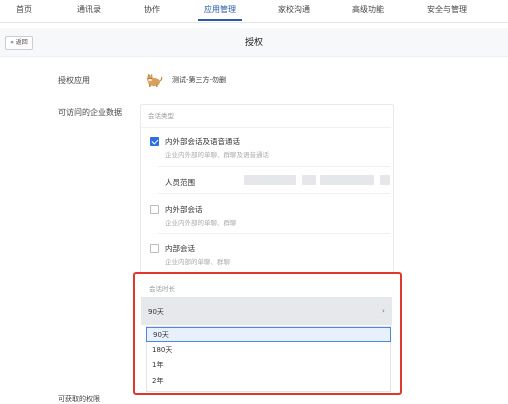 Image resolution: width=508 pixels, height=404 pixels. What do you see at coordinates (201, 223) in the screenshot?
I see `option-internal-external-desc: 企业内外部的单聊、群聊` at bounding box center [201, 223].